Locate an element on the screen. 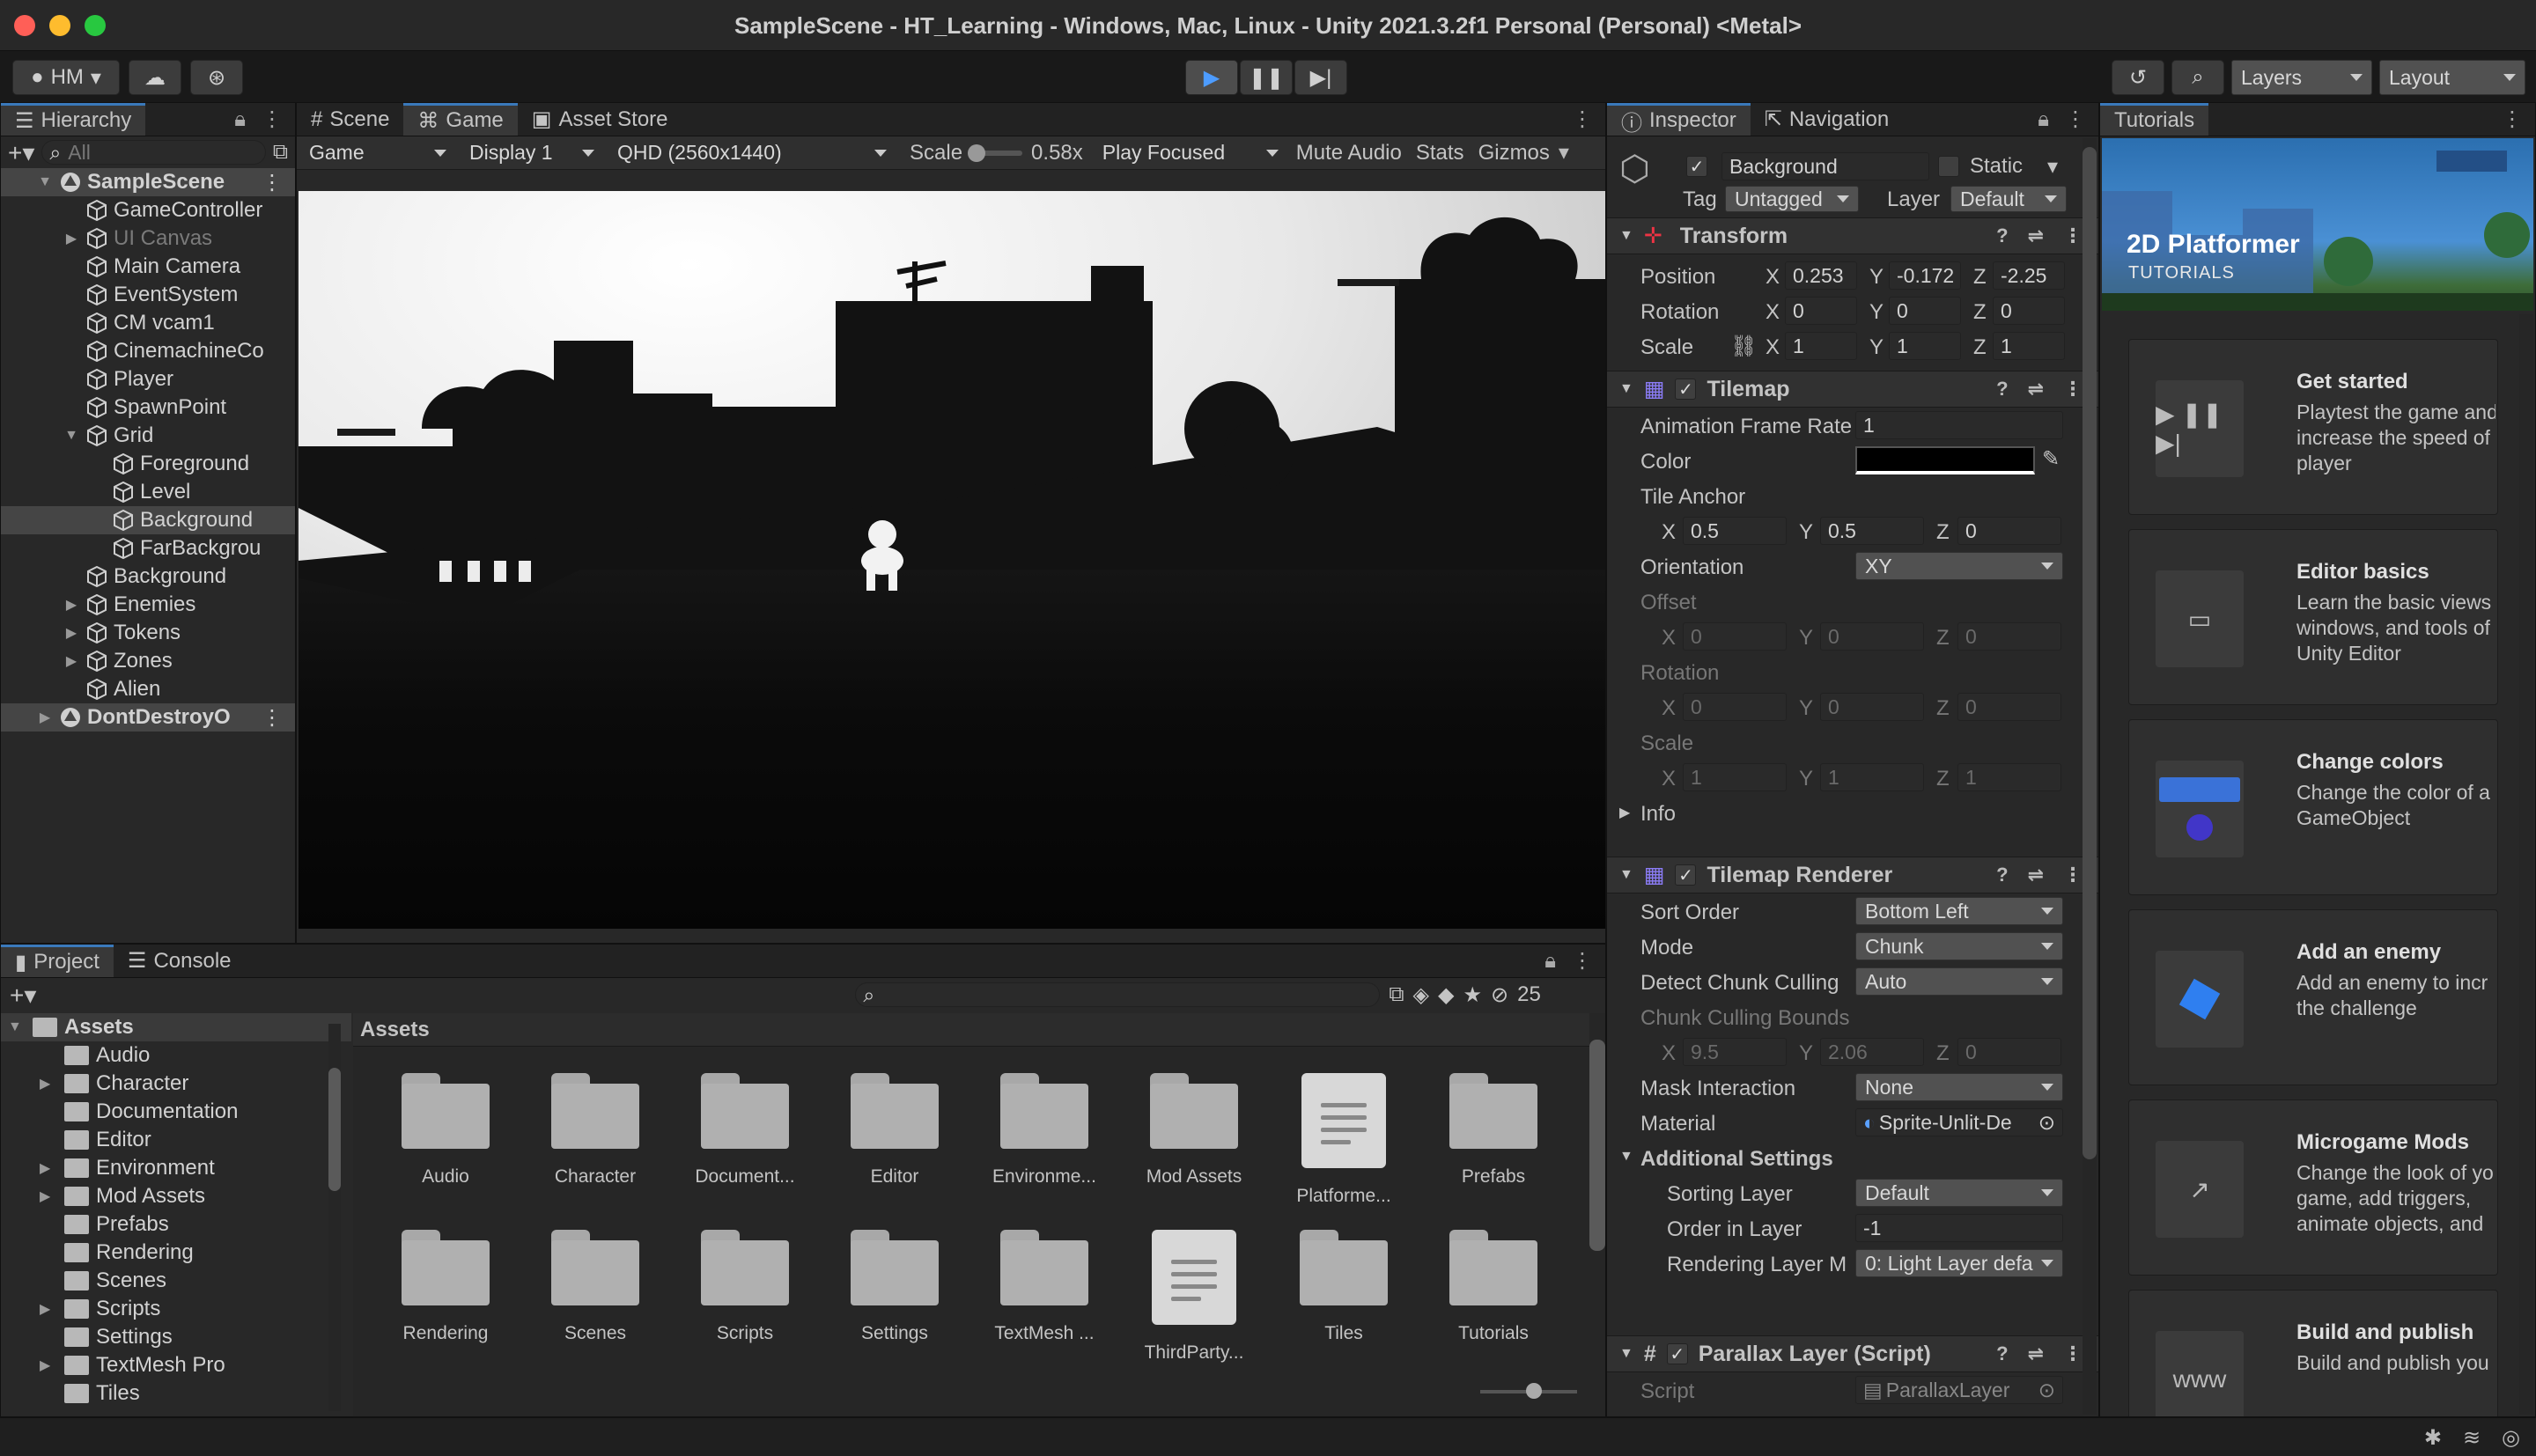 Image resolution: width=2536 pixels, height=1456 pixels. hierarchy-row: Alien is located at coordinates (148, 689).